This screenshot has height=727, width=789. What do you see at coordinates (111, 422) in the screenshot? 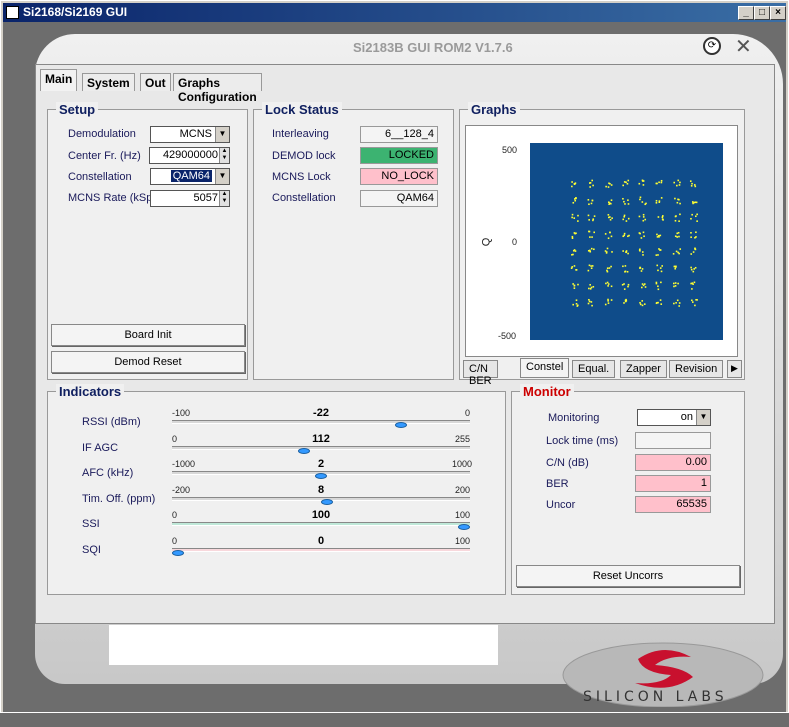
I see `indicator-label: RSSI (dBm)` at bounding box center [111, 422].